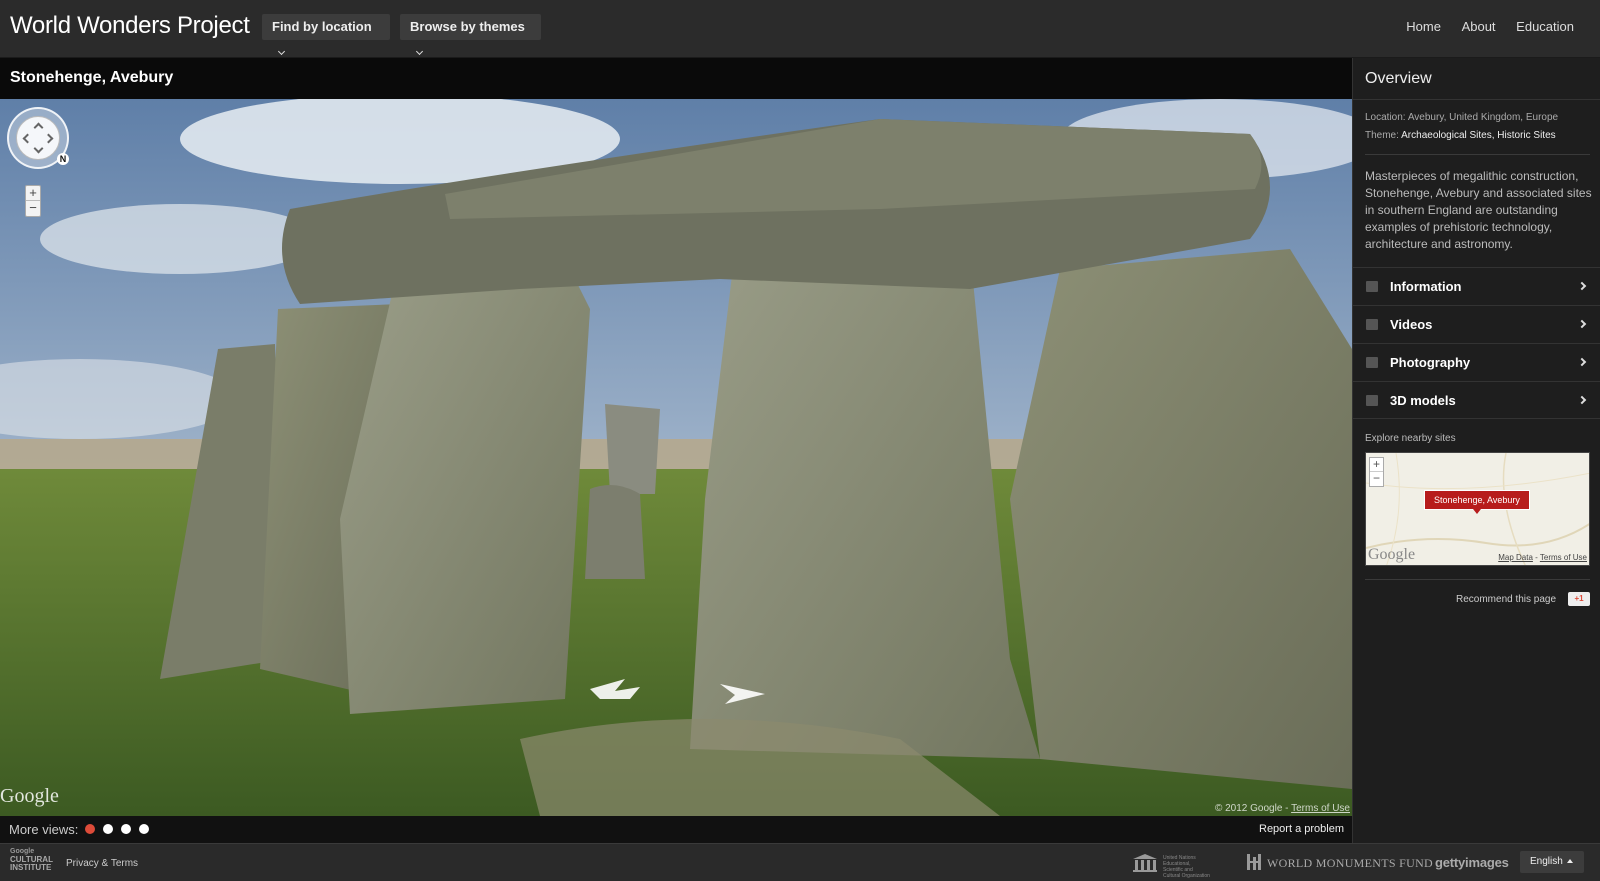 The image size is (1600, 881). Describe the element at coordinates (1398, 78) in the screenshot. I see `overview-heading: Overview` at that location.